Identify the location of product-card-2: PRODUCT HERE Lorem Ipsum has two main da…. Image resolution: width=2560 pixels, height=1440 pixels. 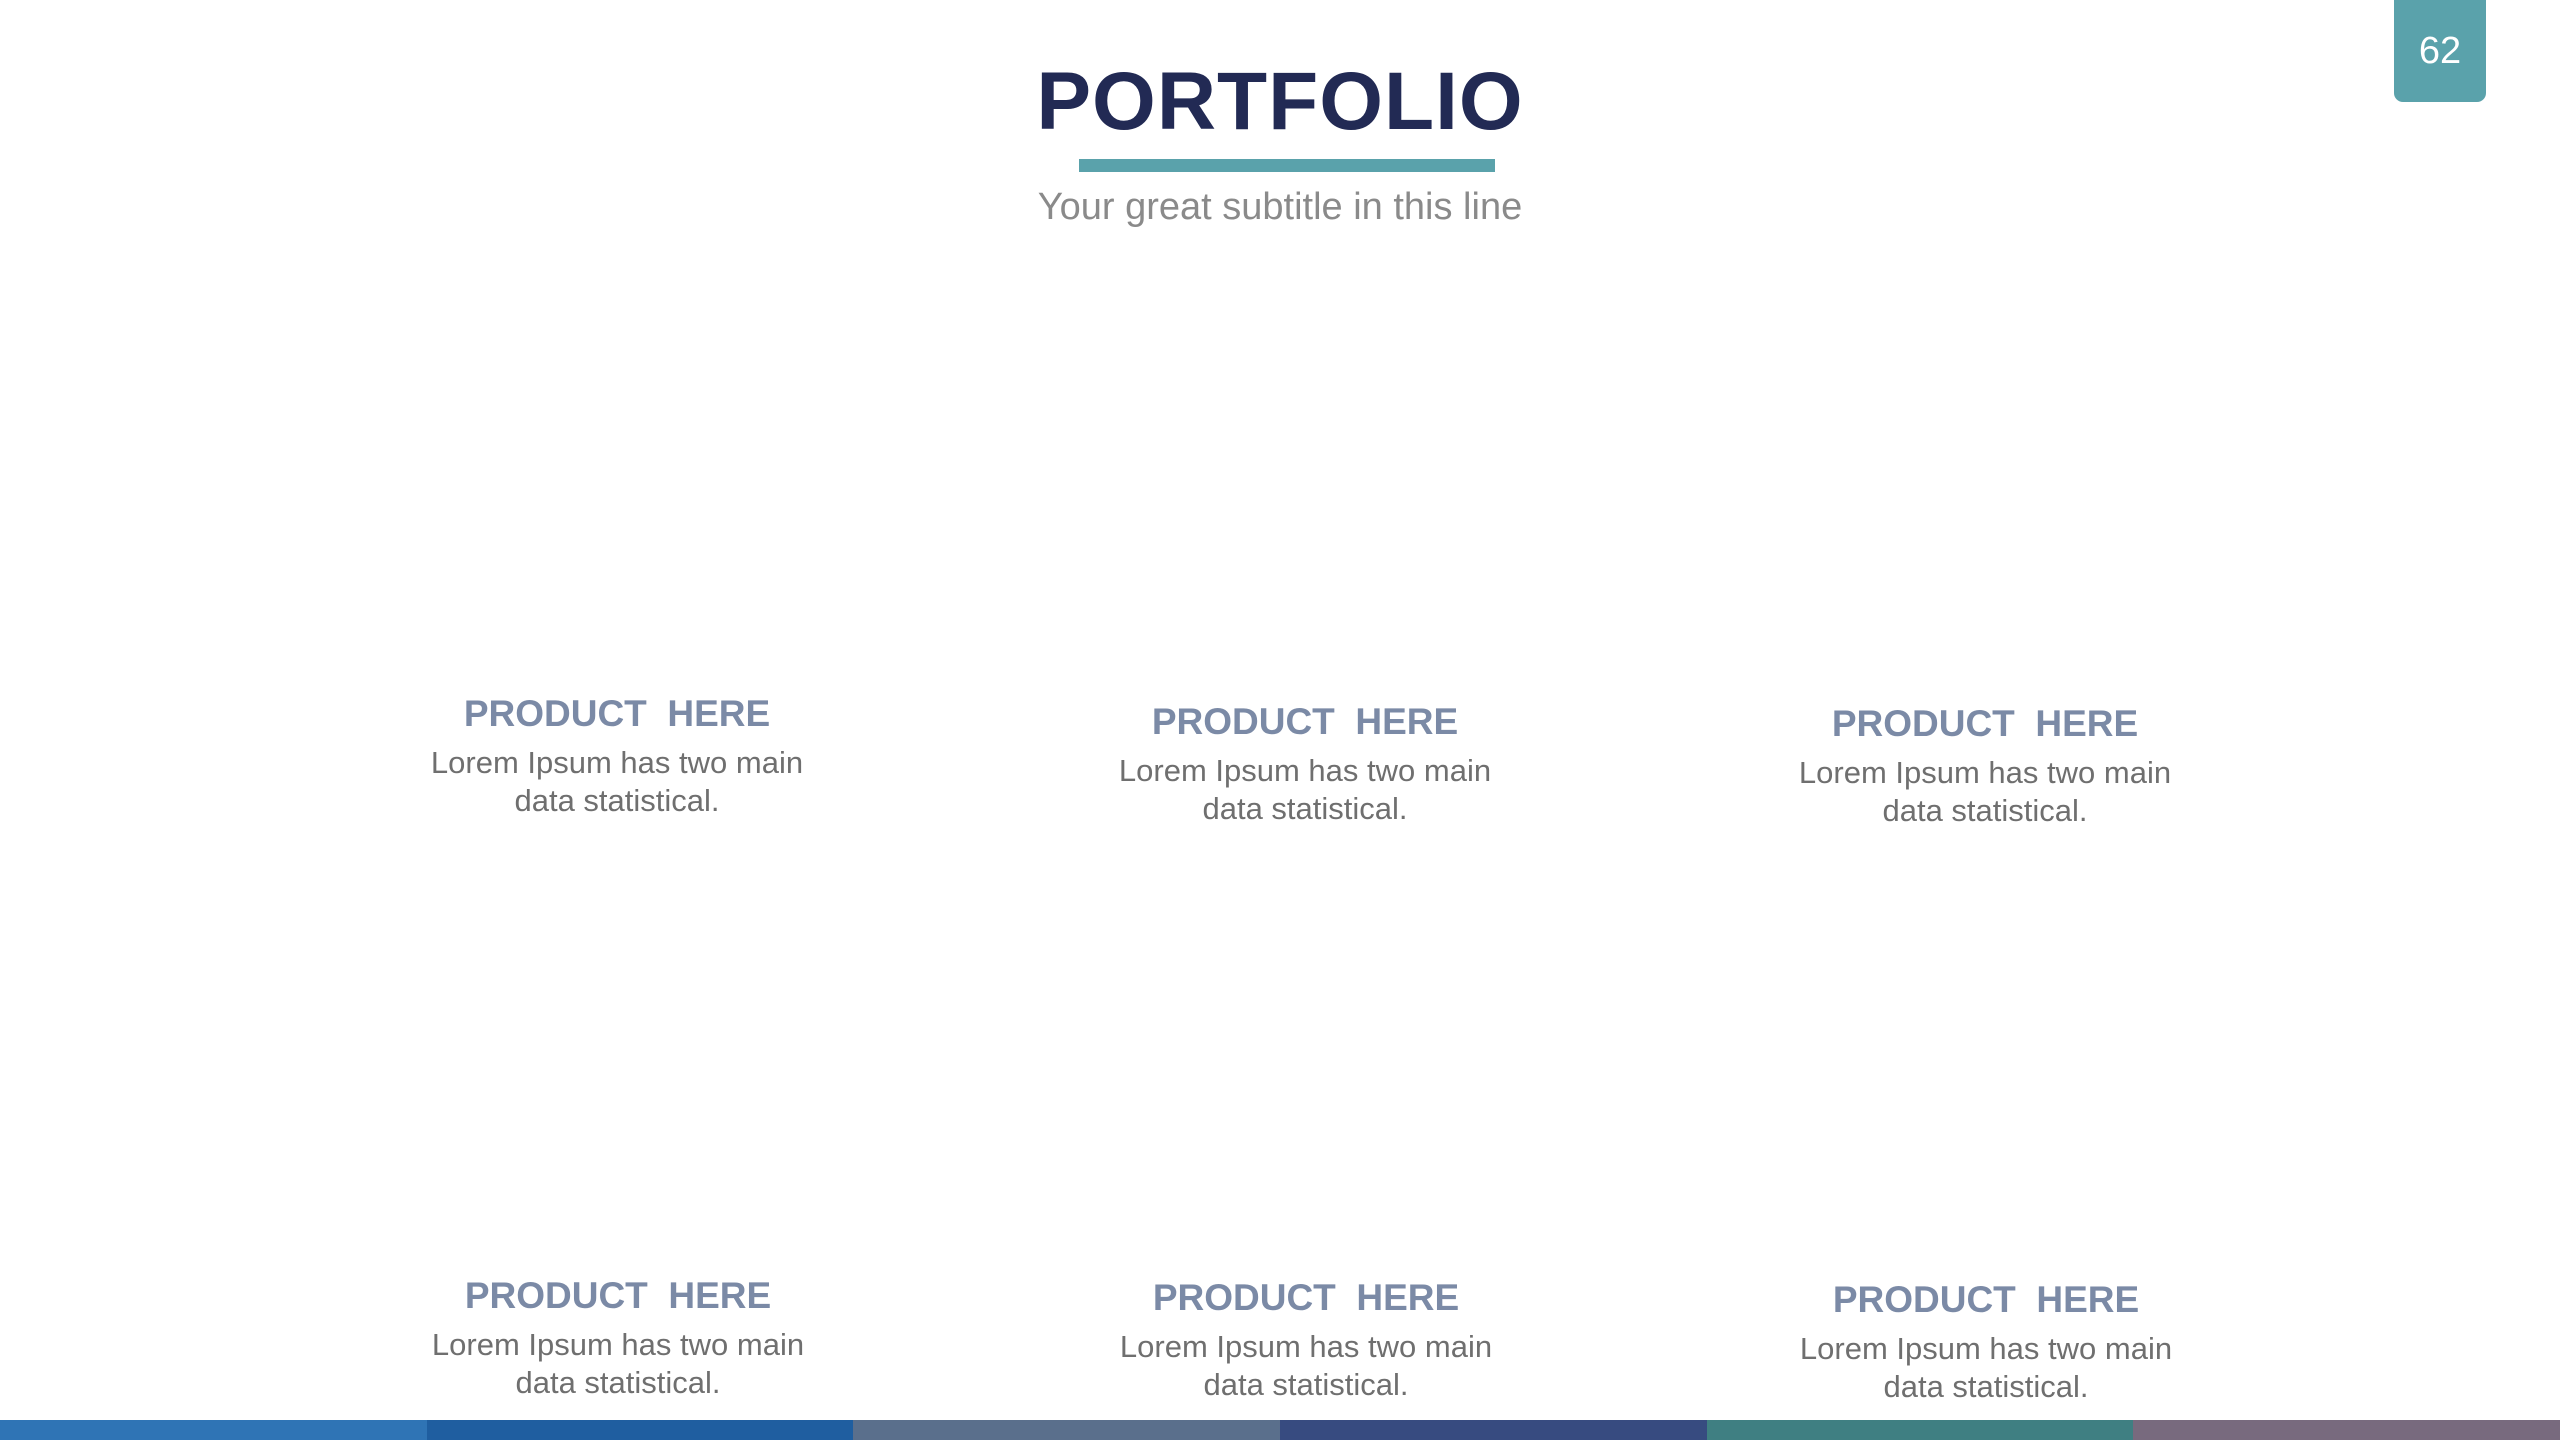
(1305, 763).